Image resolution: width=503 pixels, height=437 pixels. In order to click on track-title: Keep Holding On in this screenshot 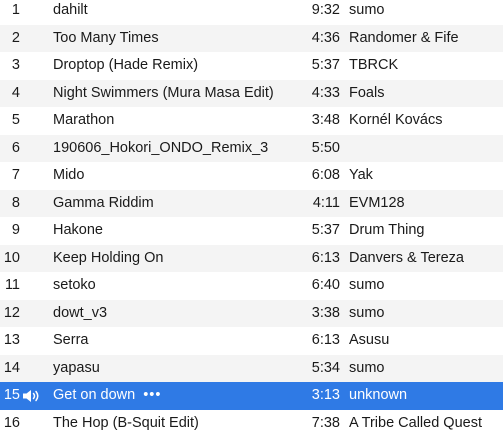, I will do `click(108, 257)`.